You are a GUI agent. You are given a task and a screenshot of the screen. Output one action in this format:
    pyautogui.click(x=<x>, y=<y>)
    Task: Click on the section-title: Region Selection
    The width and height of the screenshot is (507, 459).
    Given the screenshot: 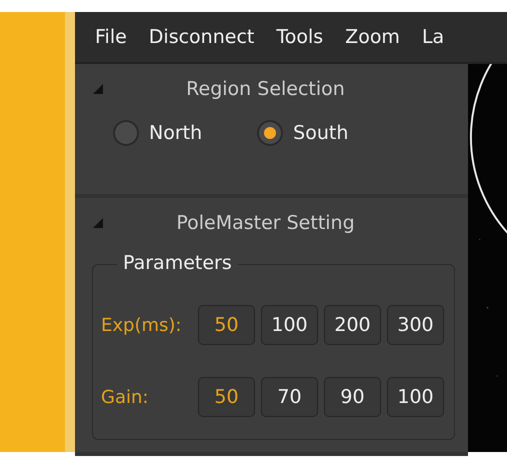 What is the action you would take?
    pyautogui.click(x=265, y=89)
    